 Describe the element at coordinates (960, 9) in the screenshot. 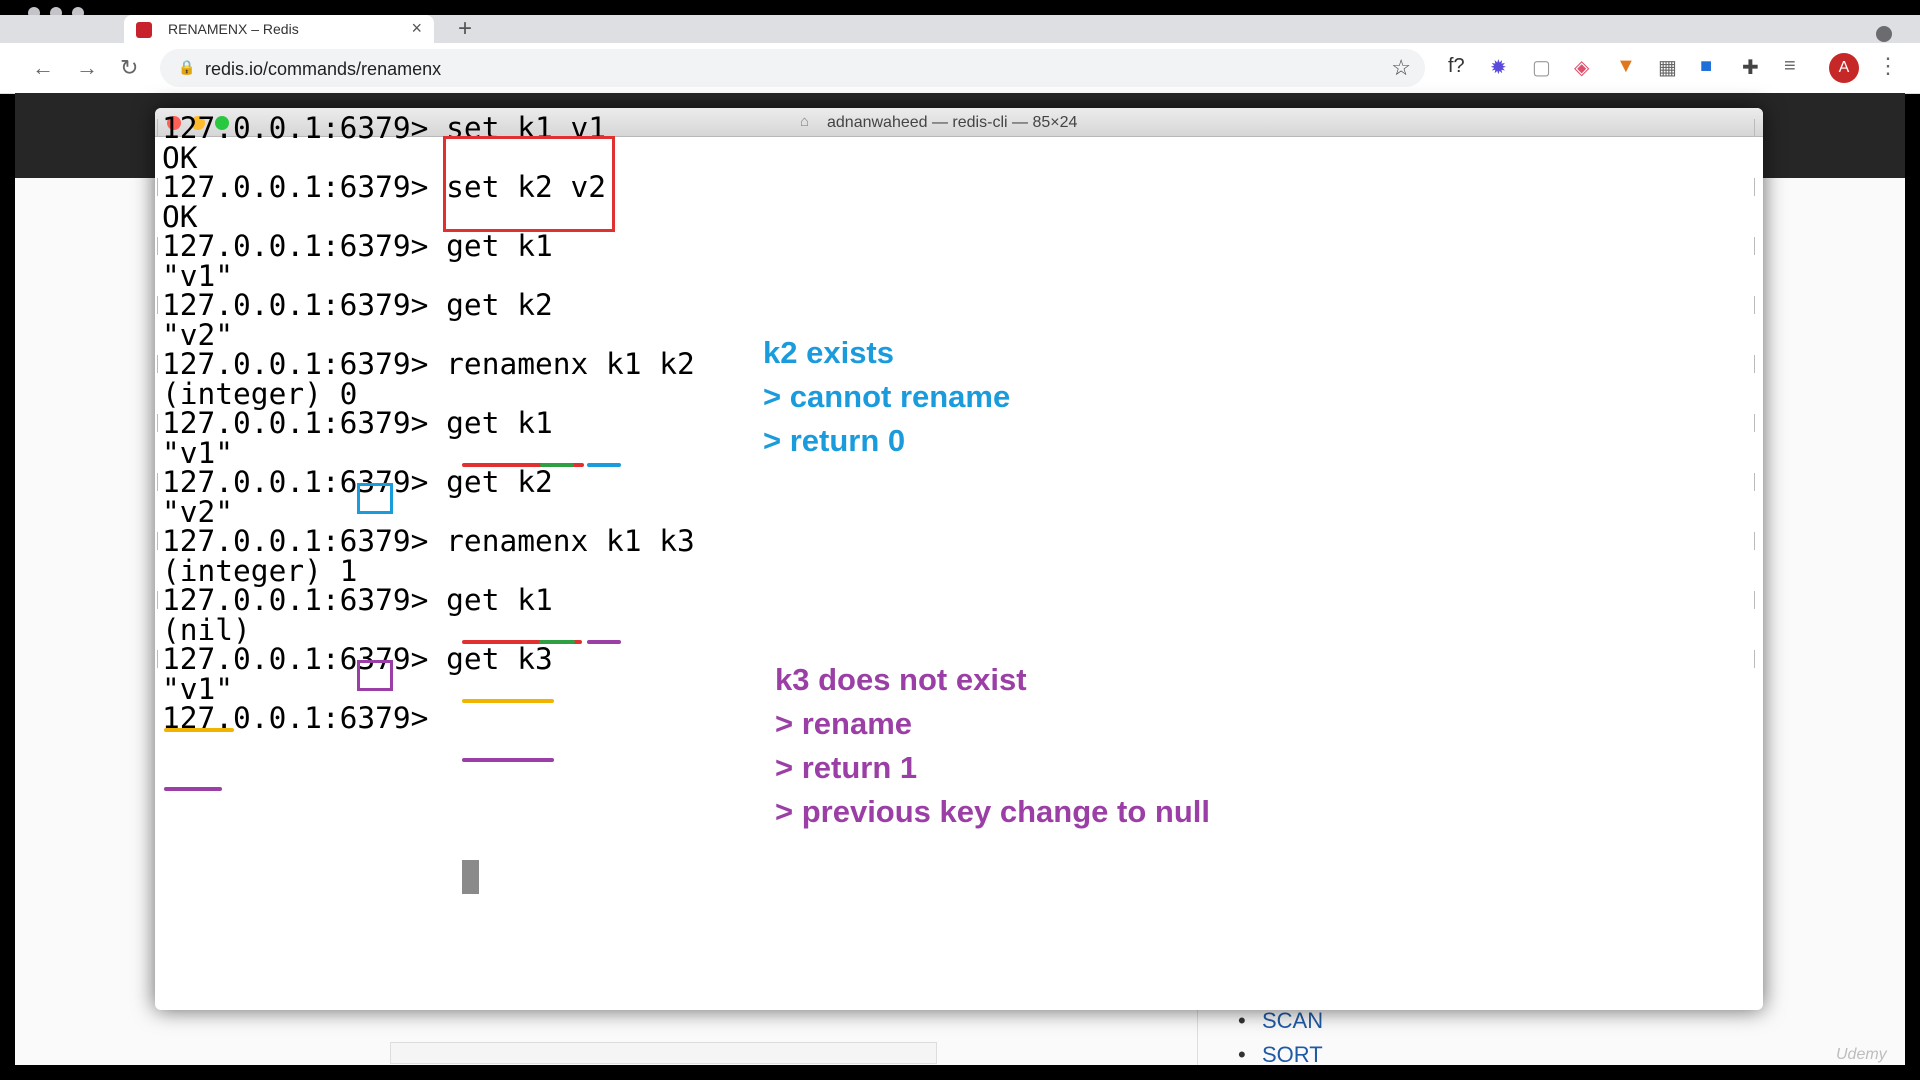

I see `screen-top-border` at that location.